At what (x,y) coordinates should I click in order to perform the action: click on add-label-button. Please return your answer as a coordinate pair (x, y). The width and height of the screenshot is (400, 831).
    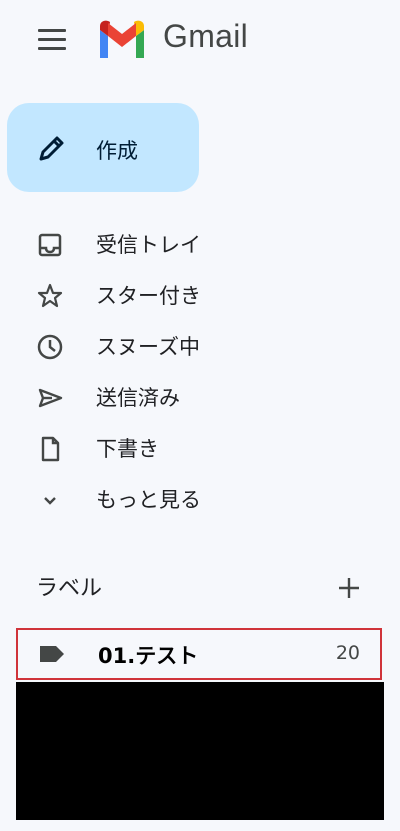
    Looking at the image, I should click on (349, 588).